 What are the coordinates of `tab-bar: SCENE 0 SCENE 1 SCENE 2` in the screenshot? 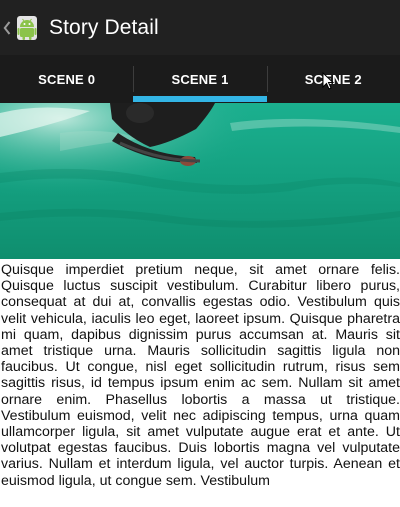 It's located at (200, 79).